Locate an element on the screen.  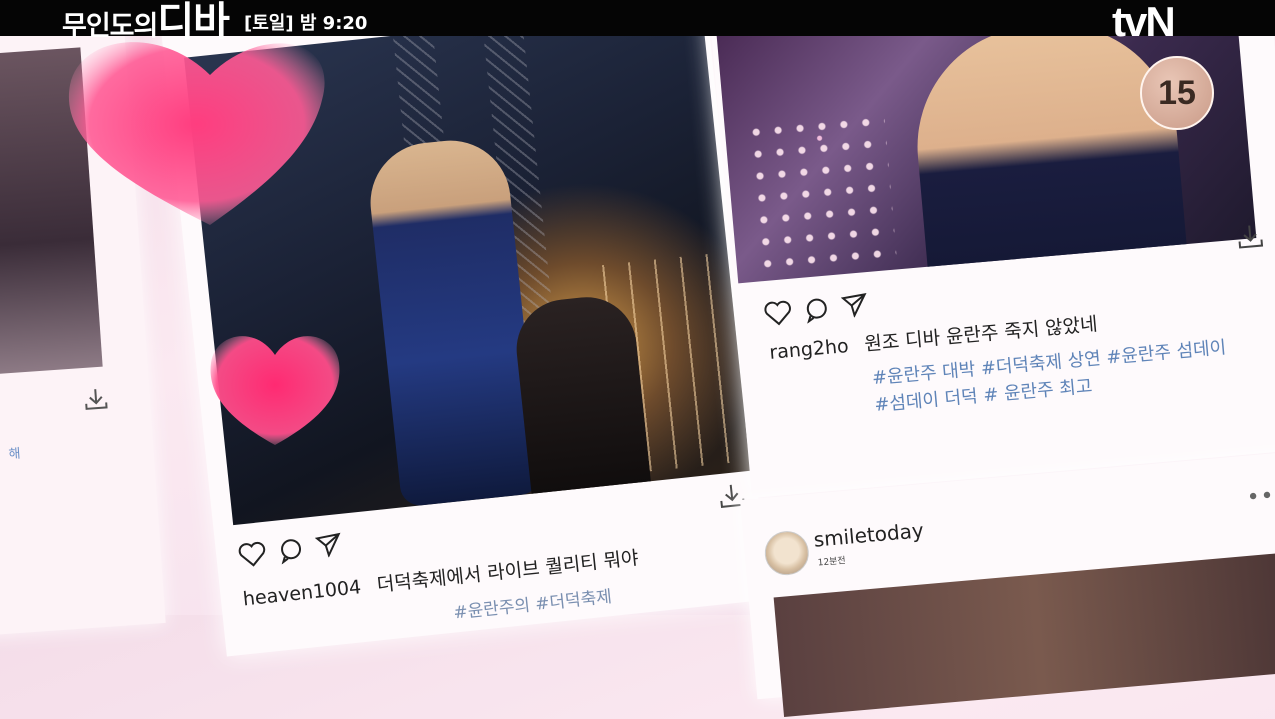
show-title-logo: 무인도의디바 is located at coordinates (146, 22).